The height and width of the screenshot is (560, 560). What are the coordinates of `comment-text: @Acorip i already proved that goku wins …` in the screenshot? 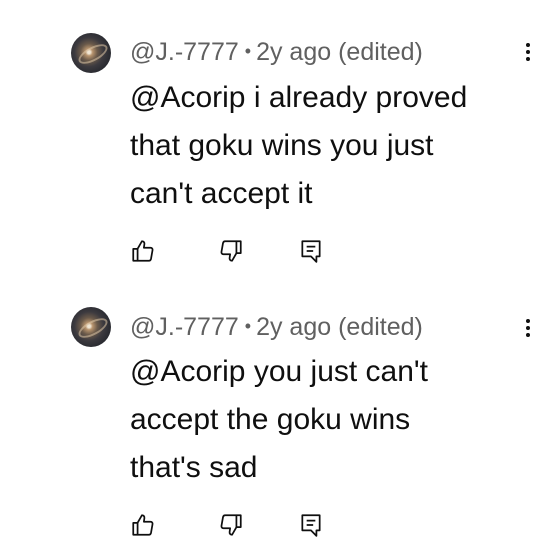 It's located at (299, 145).